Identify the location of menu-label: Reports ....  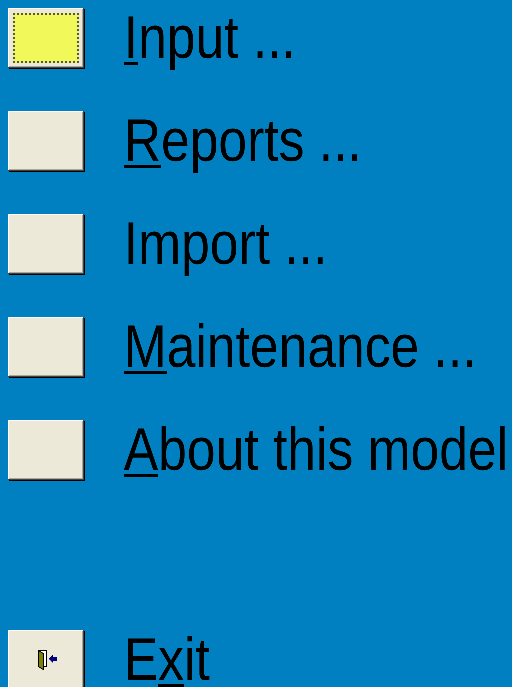
(243, 141).